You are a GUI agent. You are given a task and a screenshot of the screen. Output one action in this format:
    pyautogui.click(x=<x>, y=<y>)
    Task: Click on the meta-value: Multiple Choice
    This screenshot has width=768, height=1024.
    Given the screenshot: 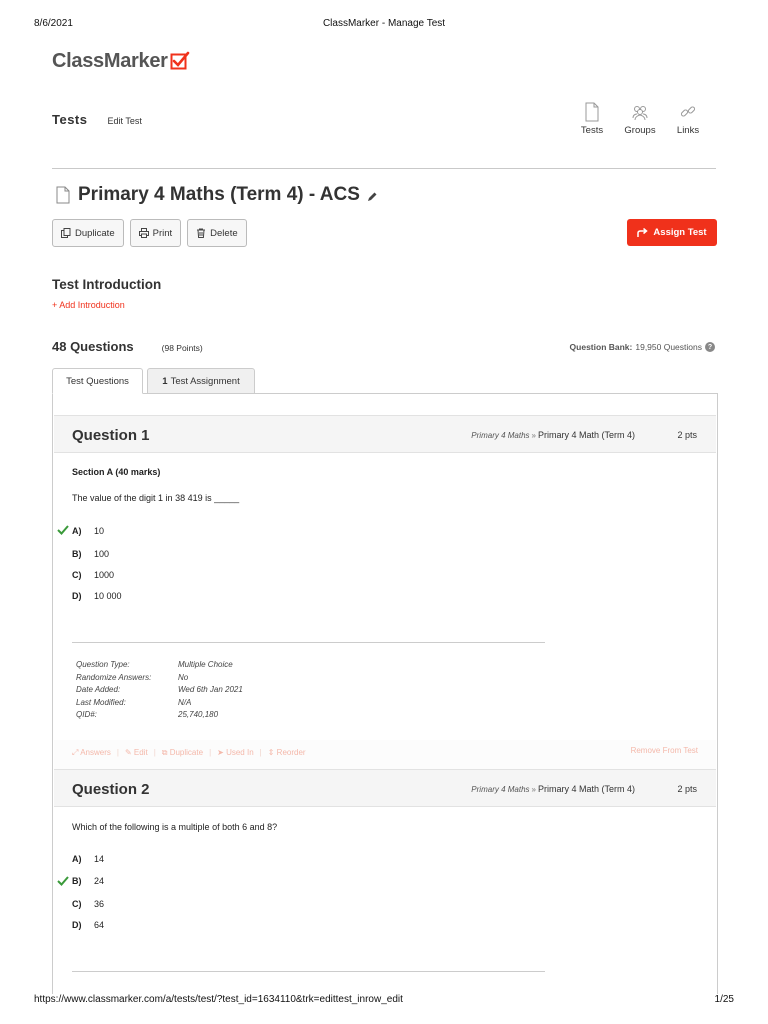 What is the action you would take?
    pyautogui.click(x=205, y=664)
    